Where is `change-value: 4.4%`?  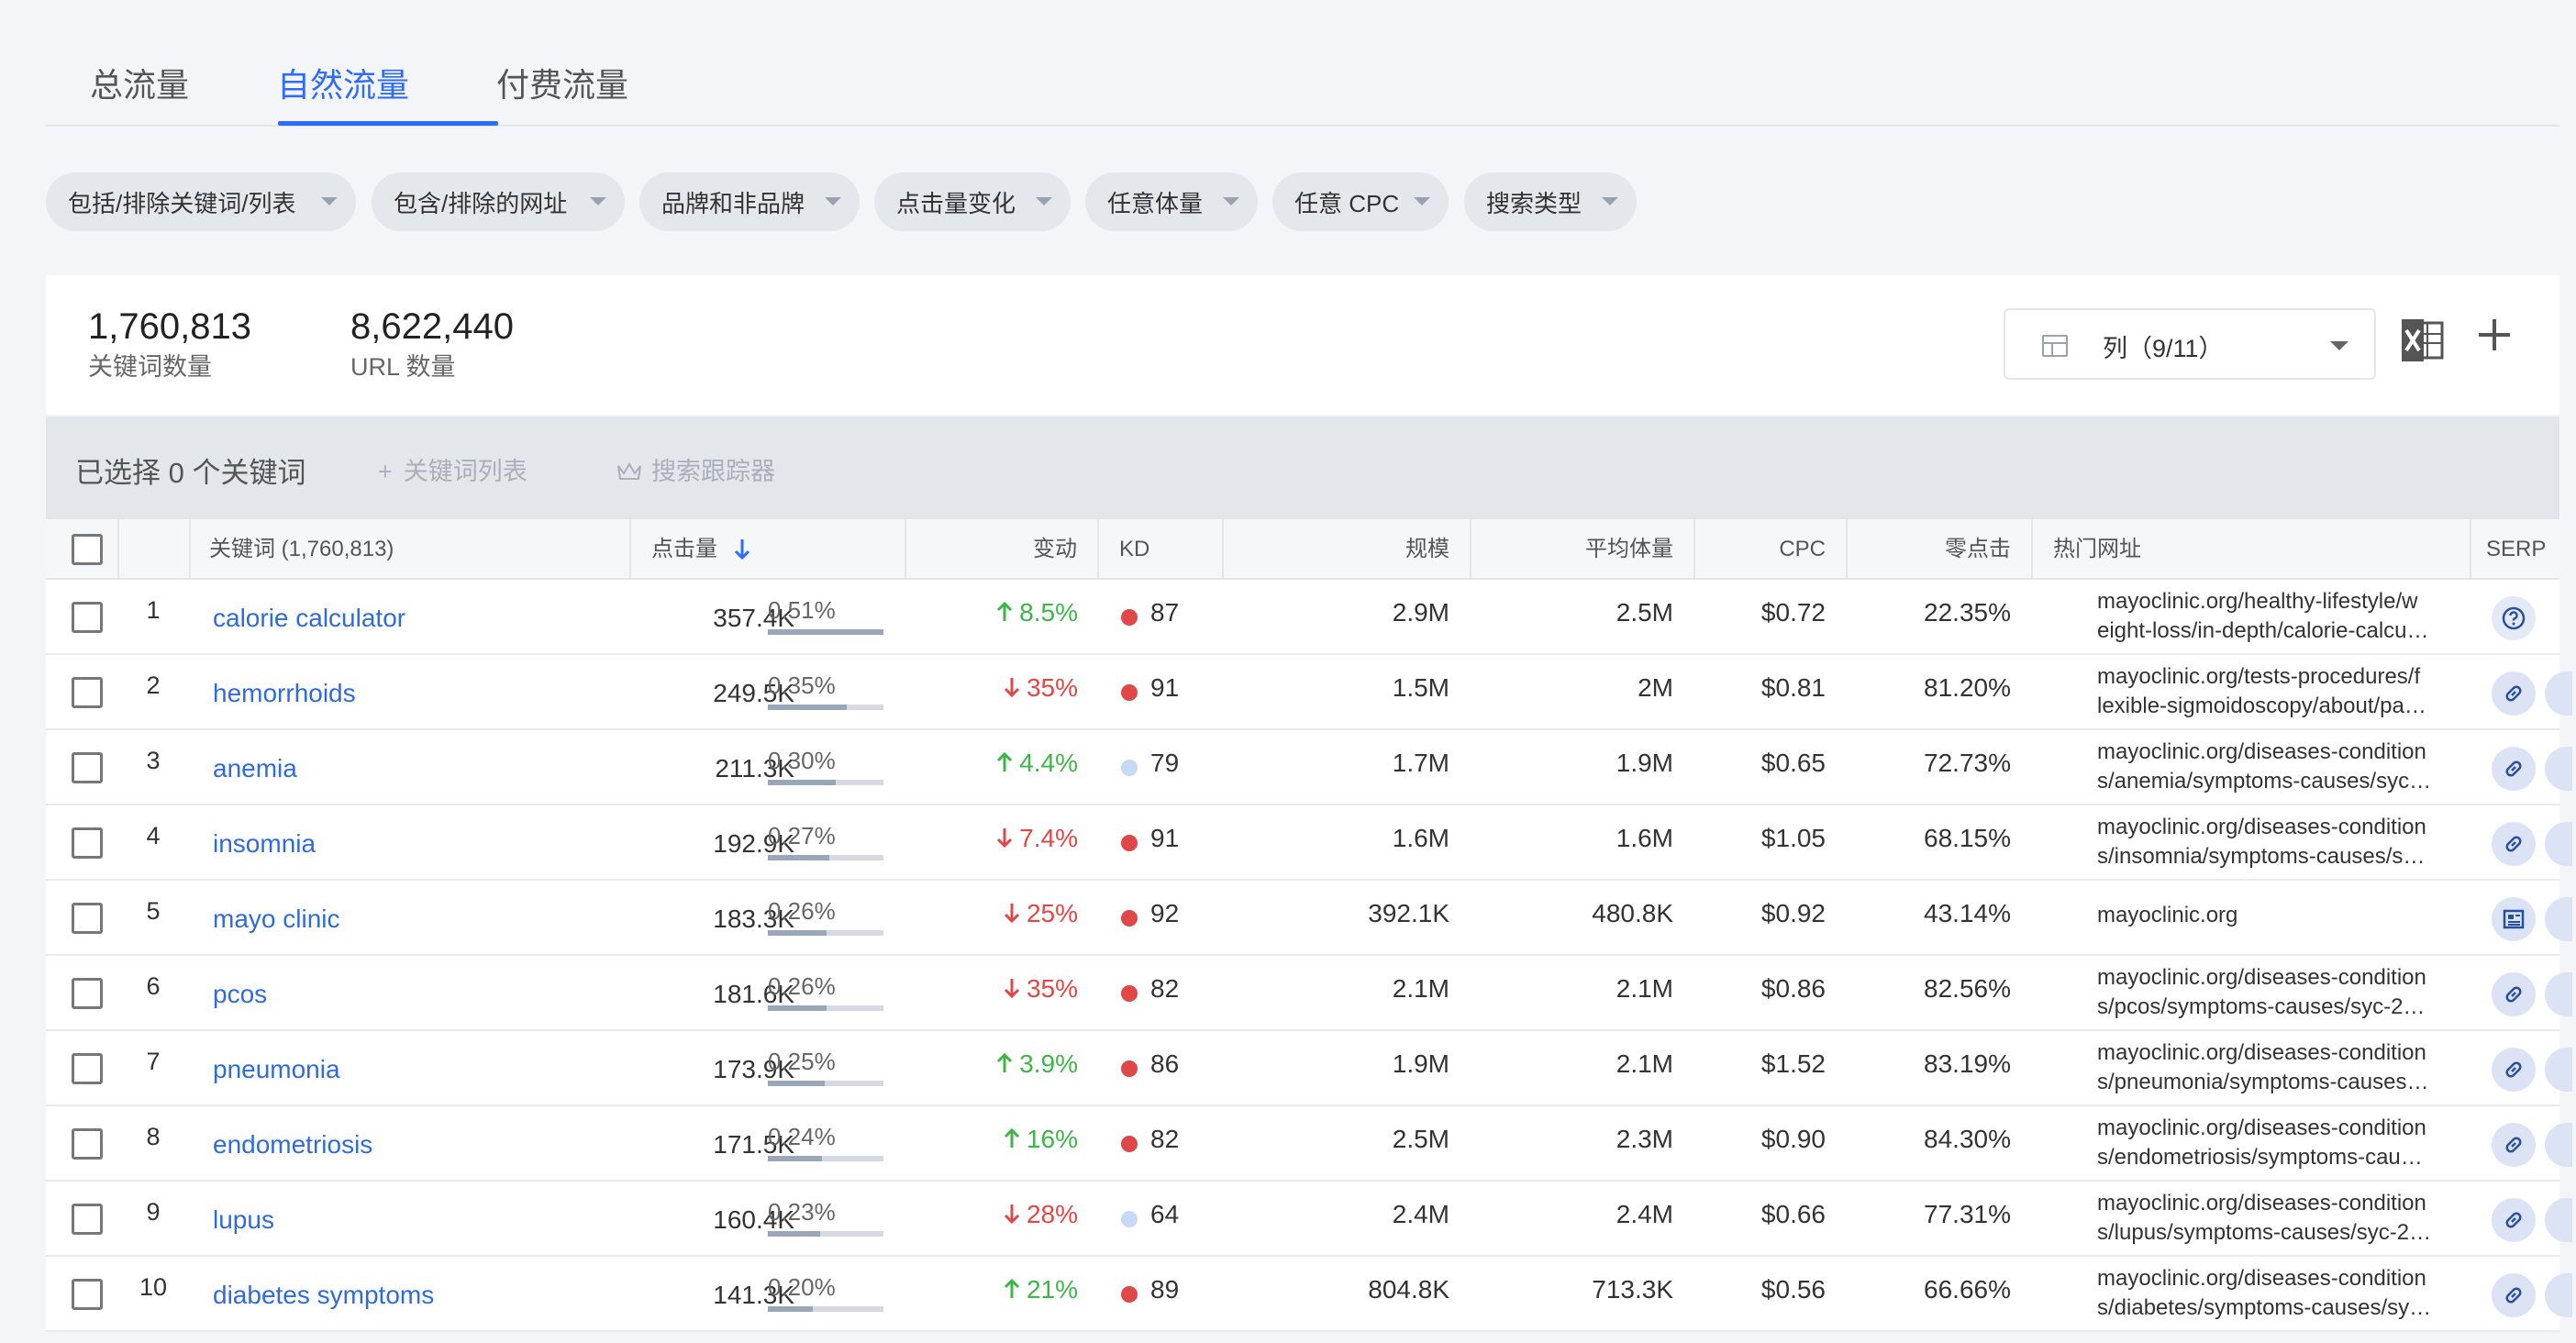
change-value: 4.4% is located at coordinates (992, 763).